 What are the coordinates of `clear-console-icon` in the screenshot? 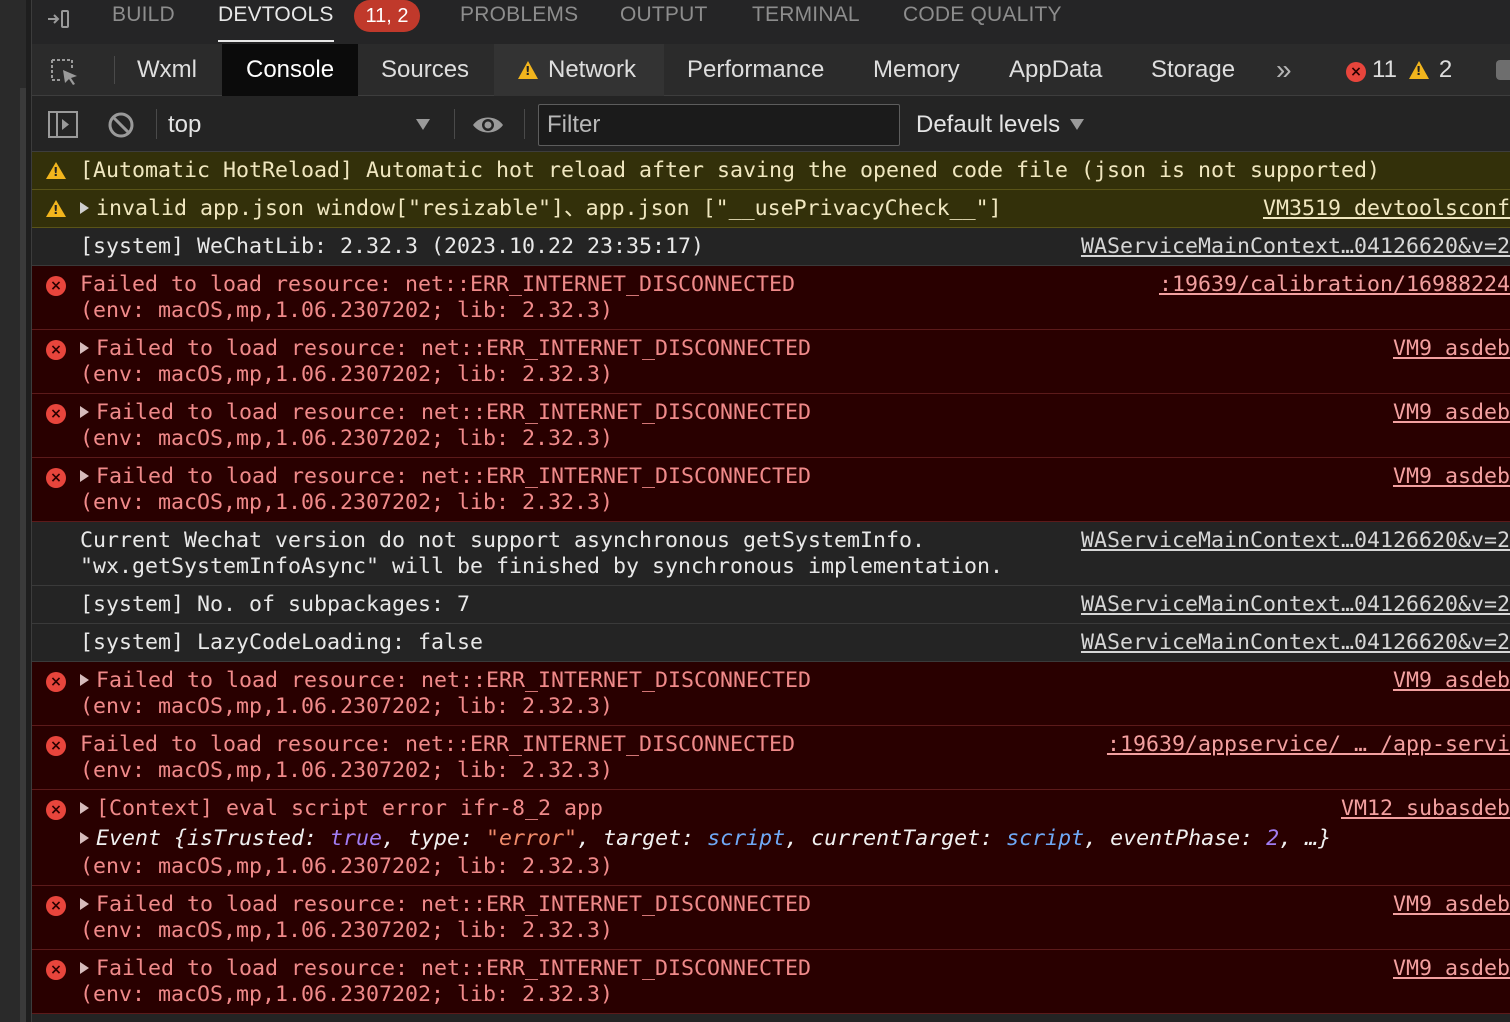 It's located at (121, 125).